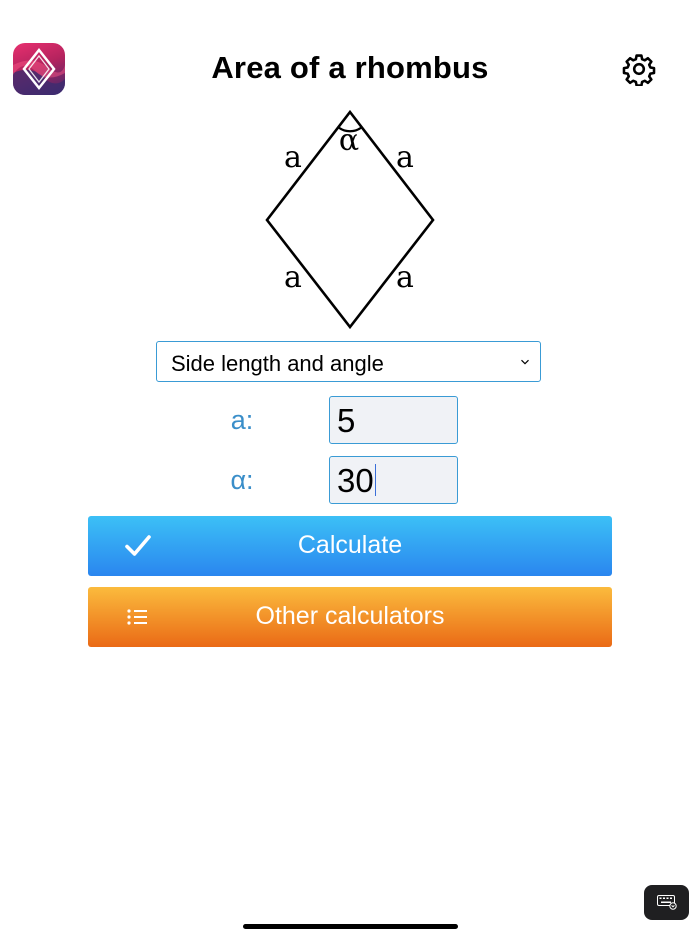 The width and height of the screenshot is (700, 934). I want to click on side-length-label: a:, so click(242, 420).